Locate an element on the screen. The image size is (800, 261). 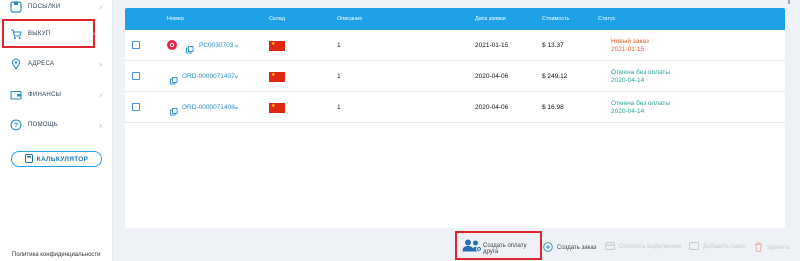
package-icon is located at coordinates (694, 247).